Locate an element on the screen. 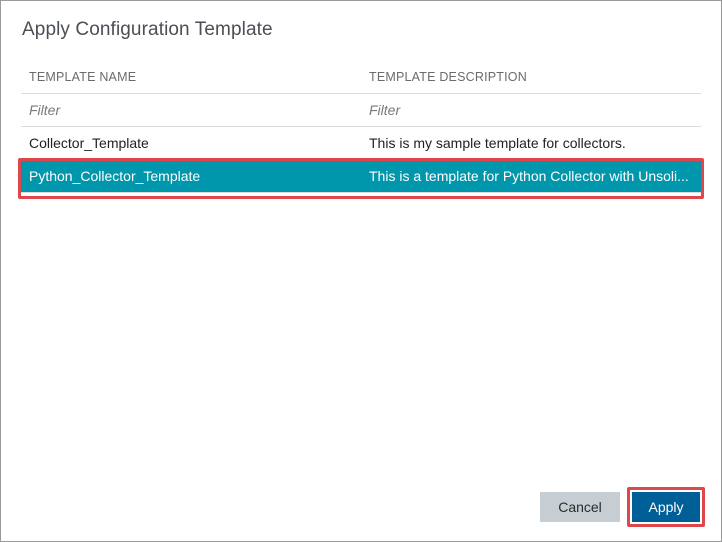 The width and height of the screenshot is (722, 542). table-header-row: TEMPLATE NAME TEMPLATE DESCRIPTION is located at coordinates (361, 77).